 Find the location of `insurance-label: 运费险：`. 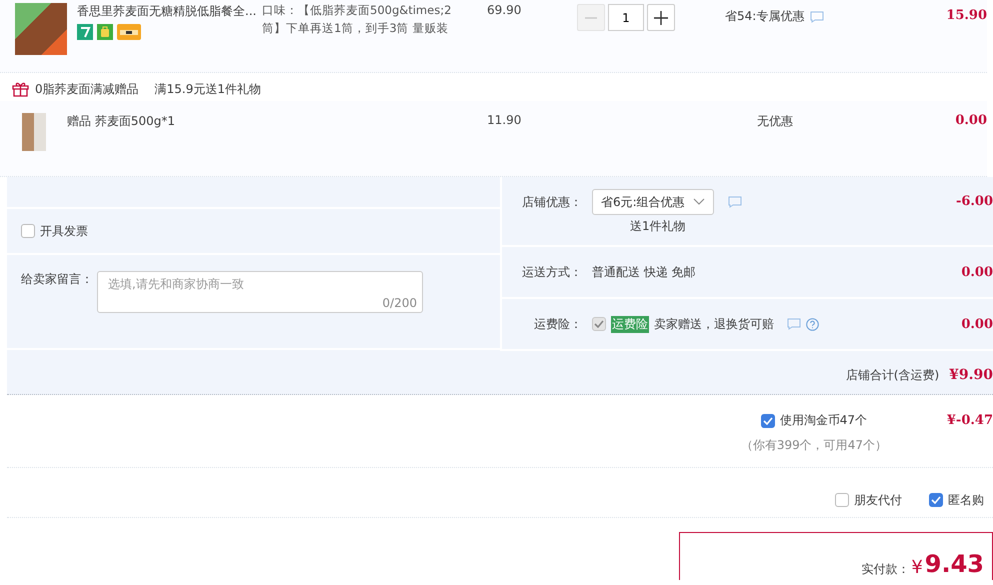

insurance-label: 运费险： is located at coordinates (558, 324).